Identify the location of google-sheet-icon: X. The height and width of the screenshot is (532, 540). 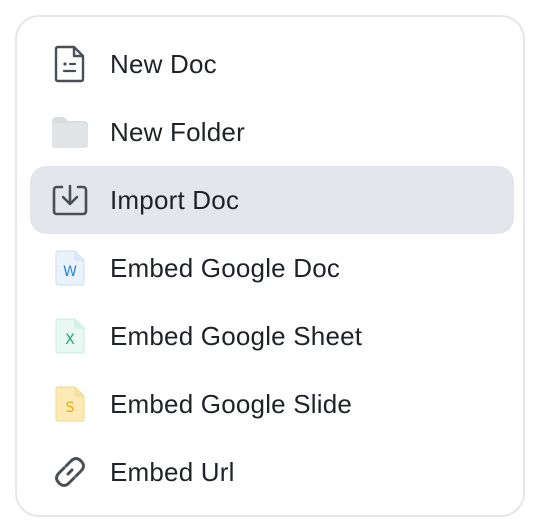
(70, 336).